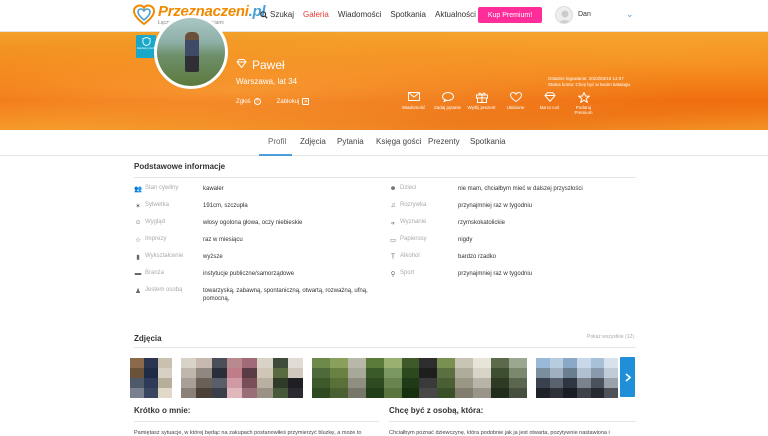  What do you see at coordinates (393, 274) in the screenshot?
I see `dumbbell-icon: ⚲` at bounding box center [393, 274].